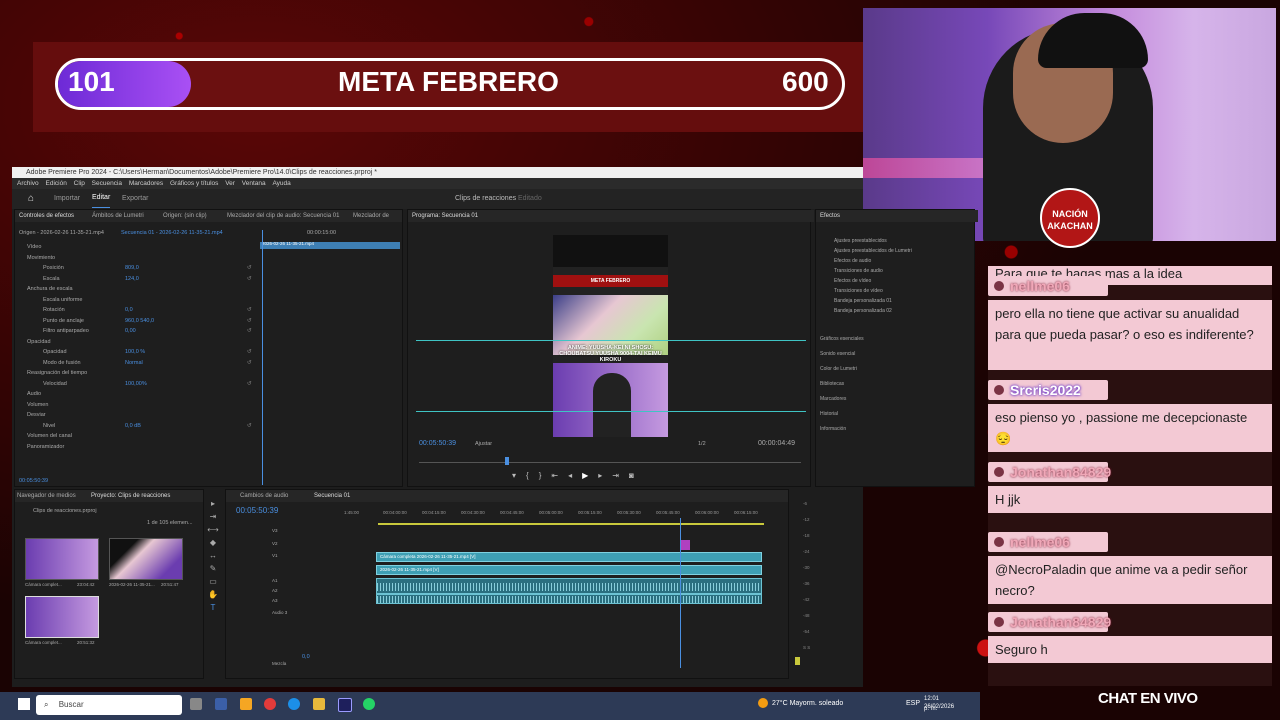 This screenshot has width=1280, height=720. What do you see at coordinates (213, 555) in the screenshot?
I see `slip-icon: ↔` at bounding box center [213, 555].